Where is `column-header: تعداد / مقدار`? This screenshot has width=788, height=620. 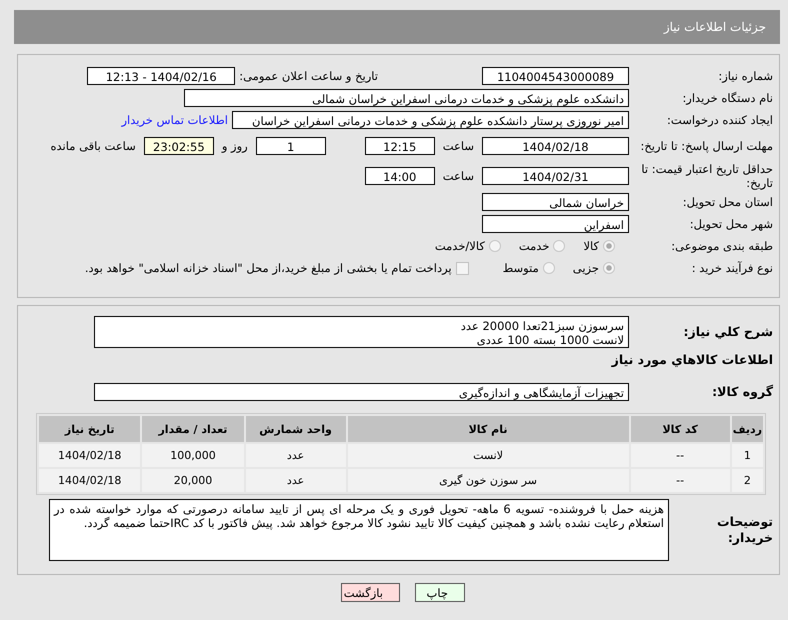
column-header: تعداد / مقدار is located at coordinates (193, 429).